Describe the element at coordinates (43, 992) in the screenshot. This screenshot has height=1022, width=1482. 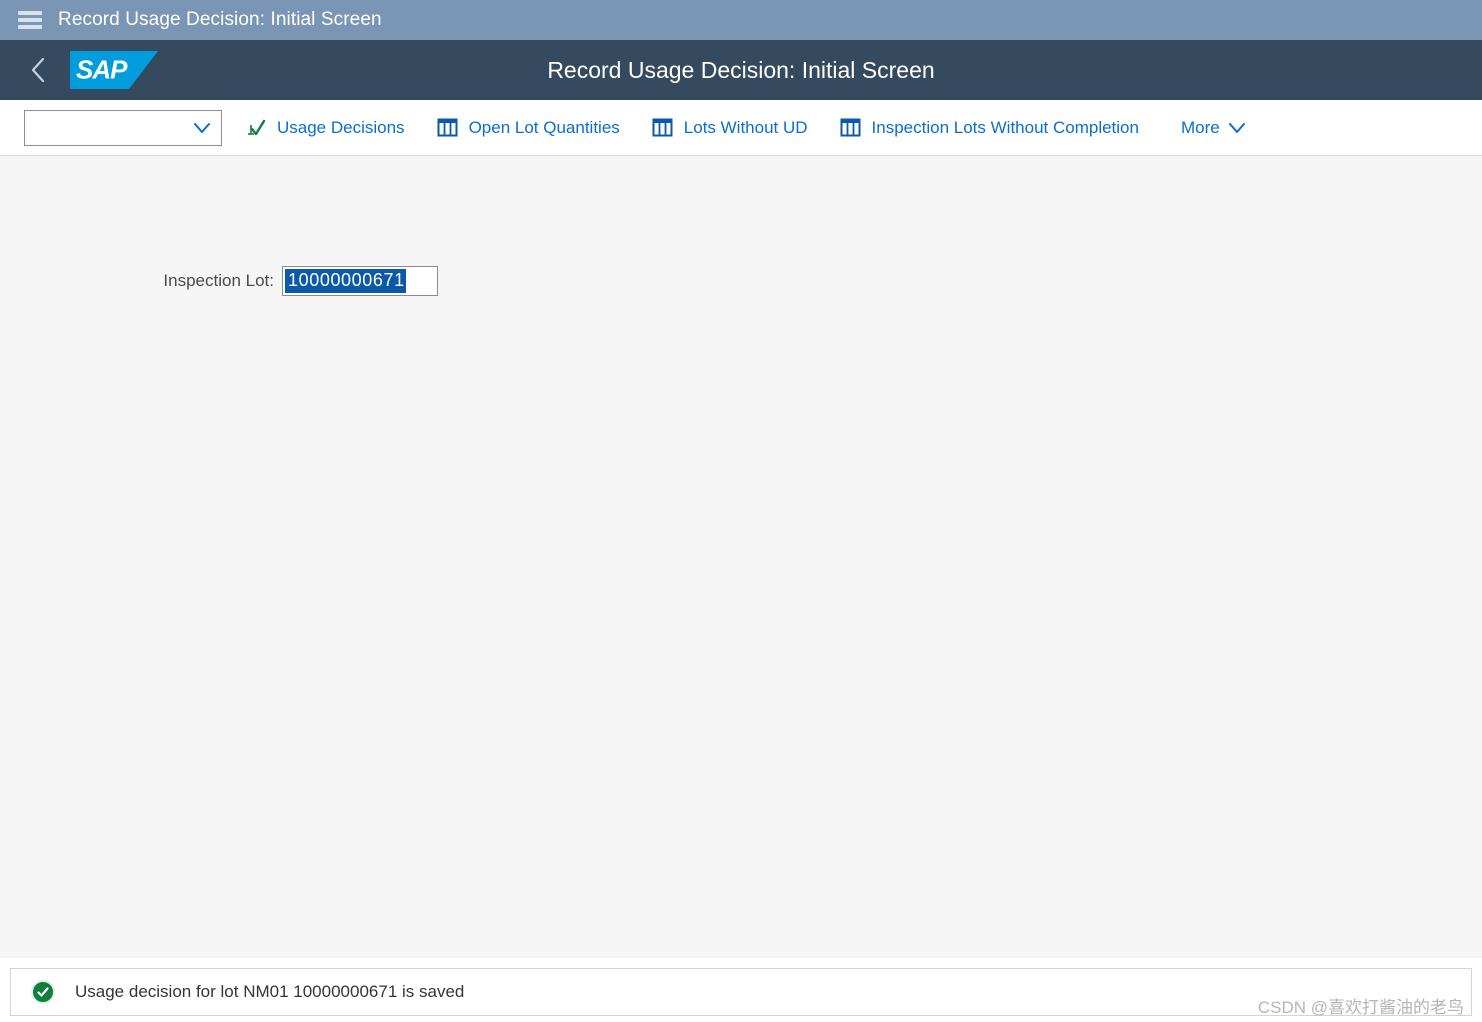
I see `success-check-circle-icon` at that location.